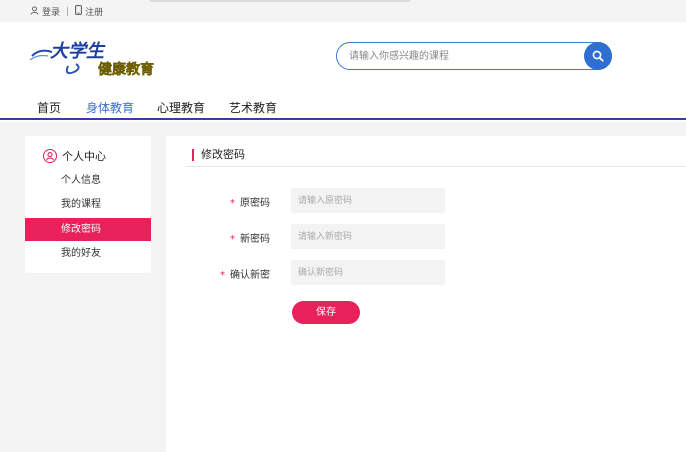 This screenshot has height=452, width=686. I want to click on nav-item-mental: 心理教育, so click(181, 107).